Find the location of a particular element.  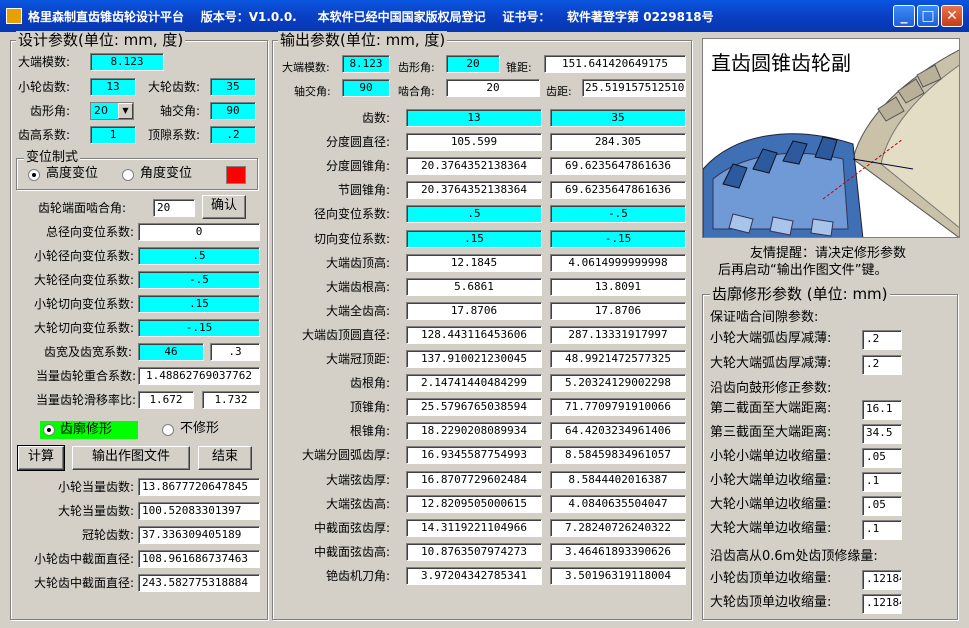

reminder-line-2: 后再启动“输出作图文件”键。 is located at coordinates (803, 270).